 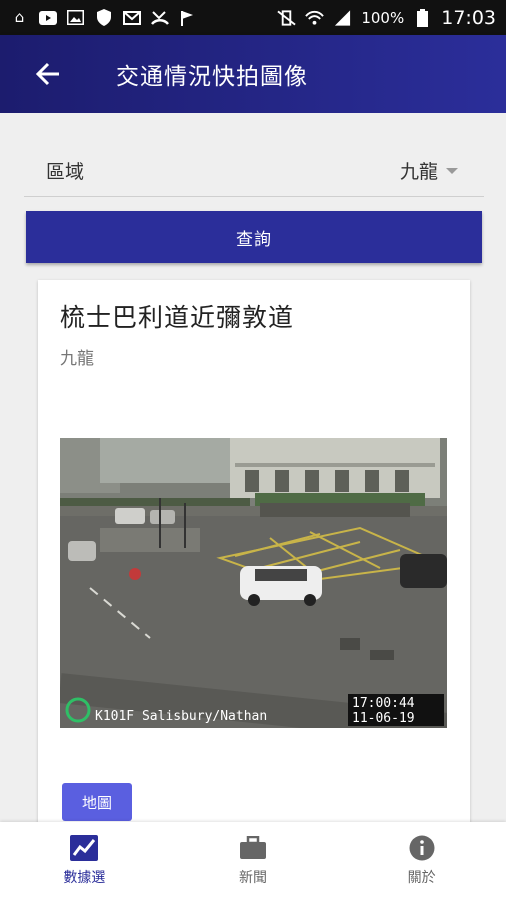 I want to click on region-label: 區域, so click(x=65, y=172).